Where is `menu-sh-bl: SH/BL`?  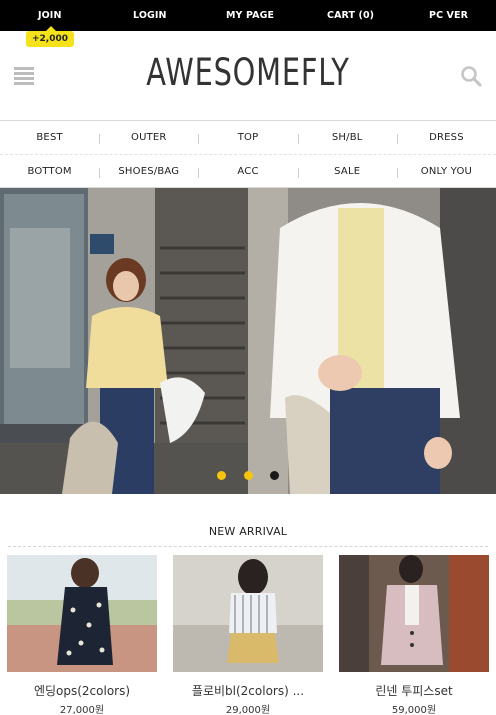 menu-sh-bl: SH/BL is located at coordinates (347, 138).